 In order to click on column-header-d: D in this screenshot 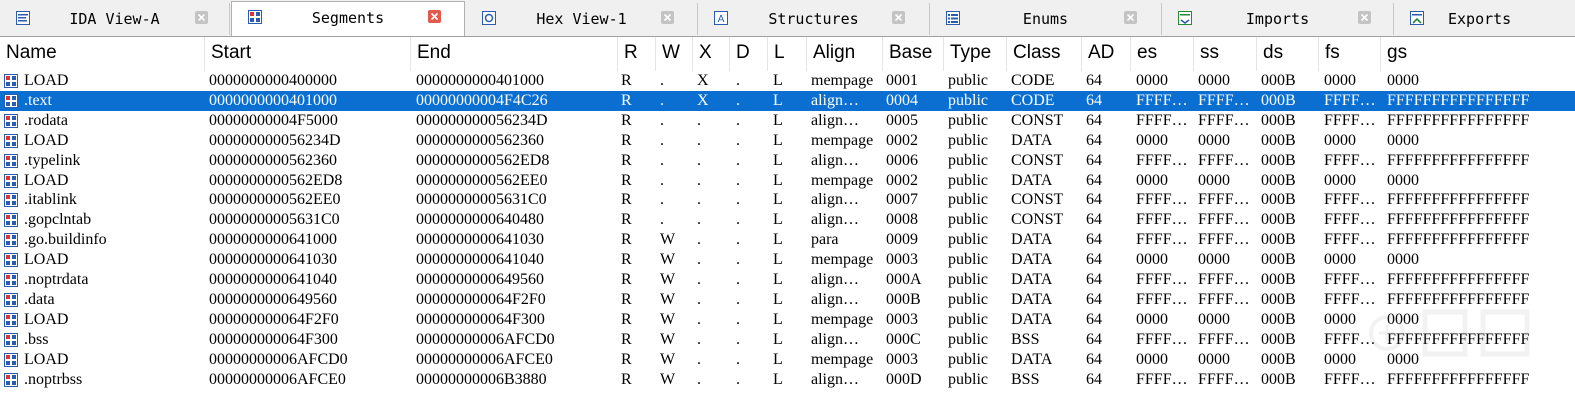, I will do `click(749, 54)`.